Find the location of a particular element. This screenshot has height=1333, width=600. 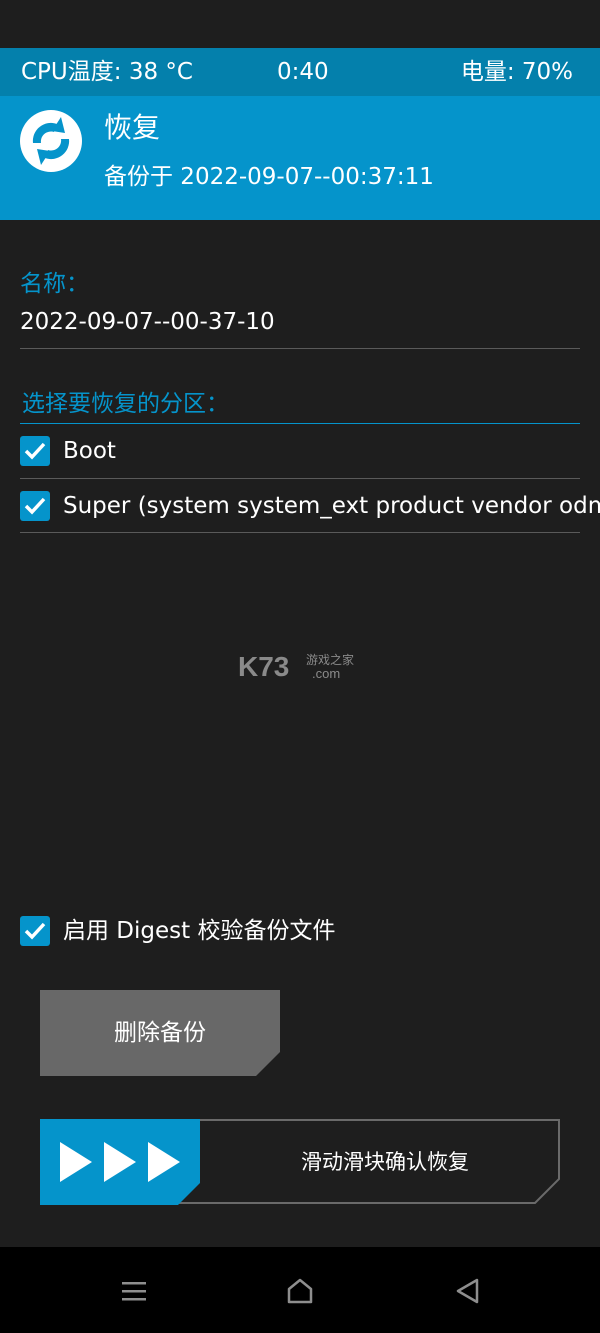

name-divider is located at coordinates (300, 348).